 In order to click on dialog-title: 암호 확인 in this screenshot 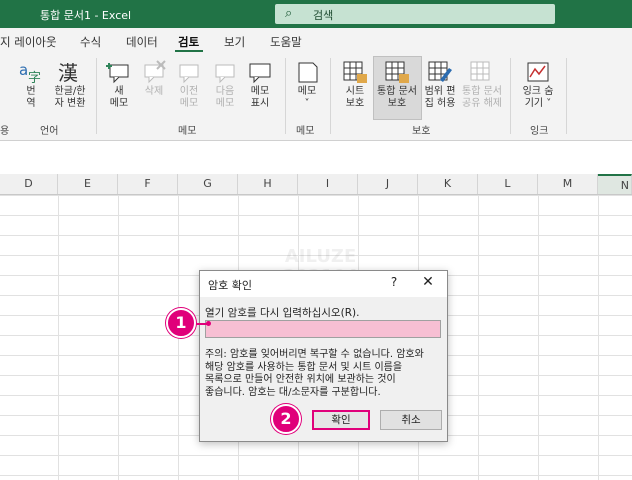, I will do `click(230, 285)`.